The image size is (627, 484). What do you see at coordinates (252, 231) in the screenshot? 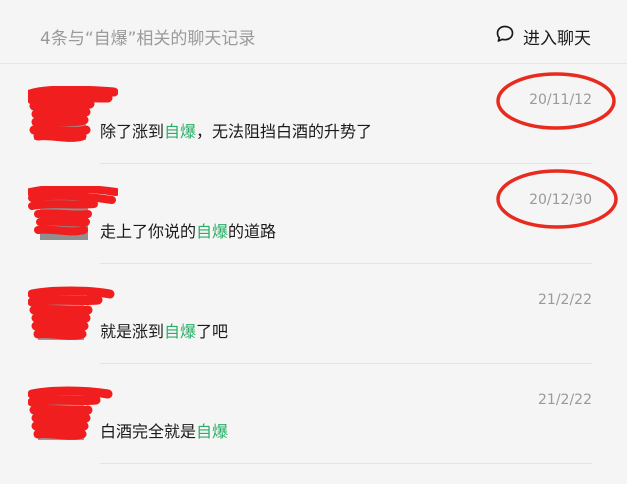
I see `message-text-after: 的道路` at bounding box center [252, 231].